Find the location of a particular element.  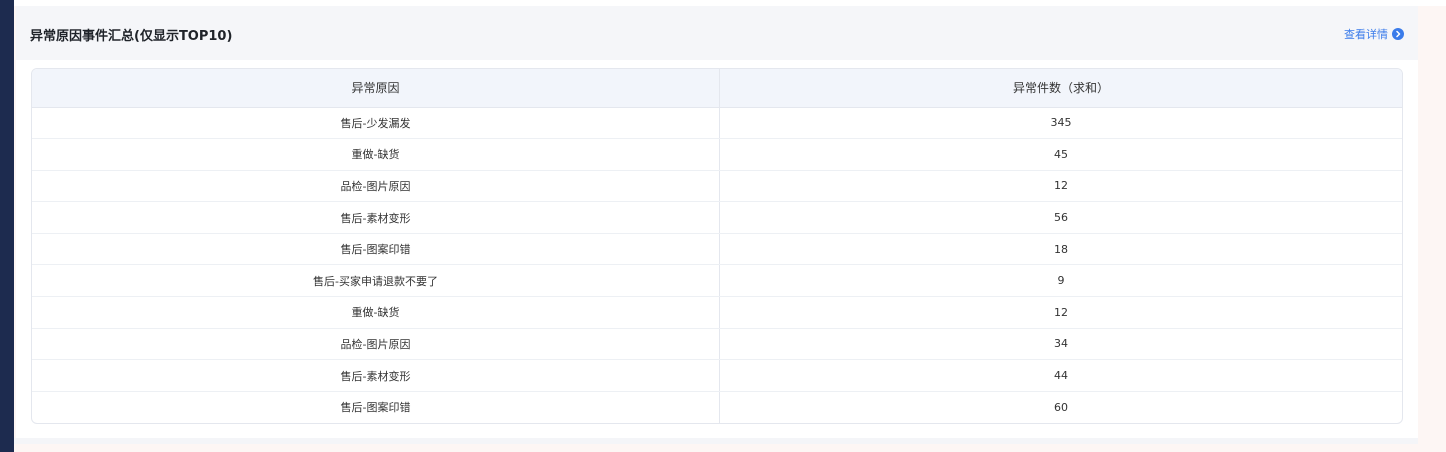

cell-count: 45 is located at coordinates (1060, 154).